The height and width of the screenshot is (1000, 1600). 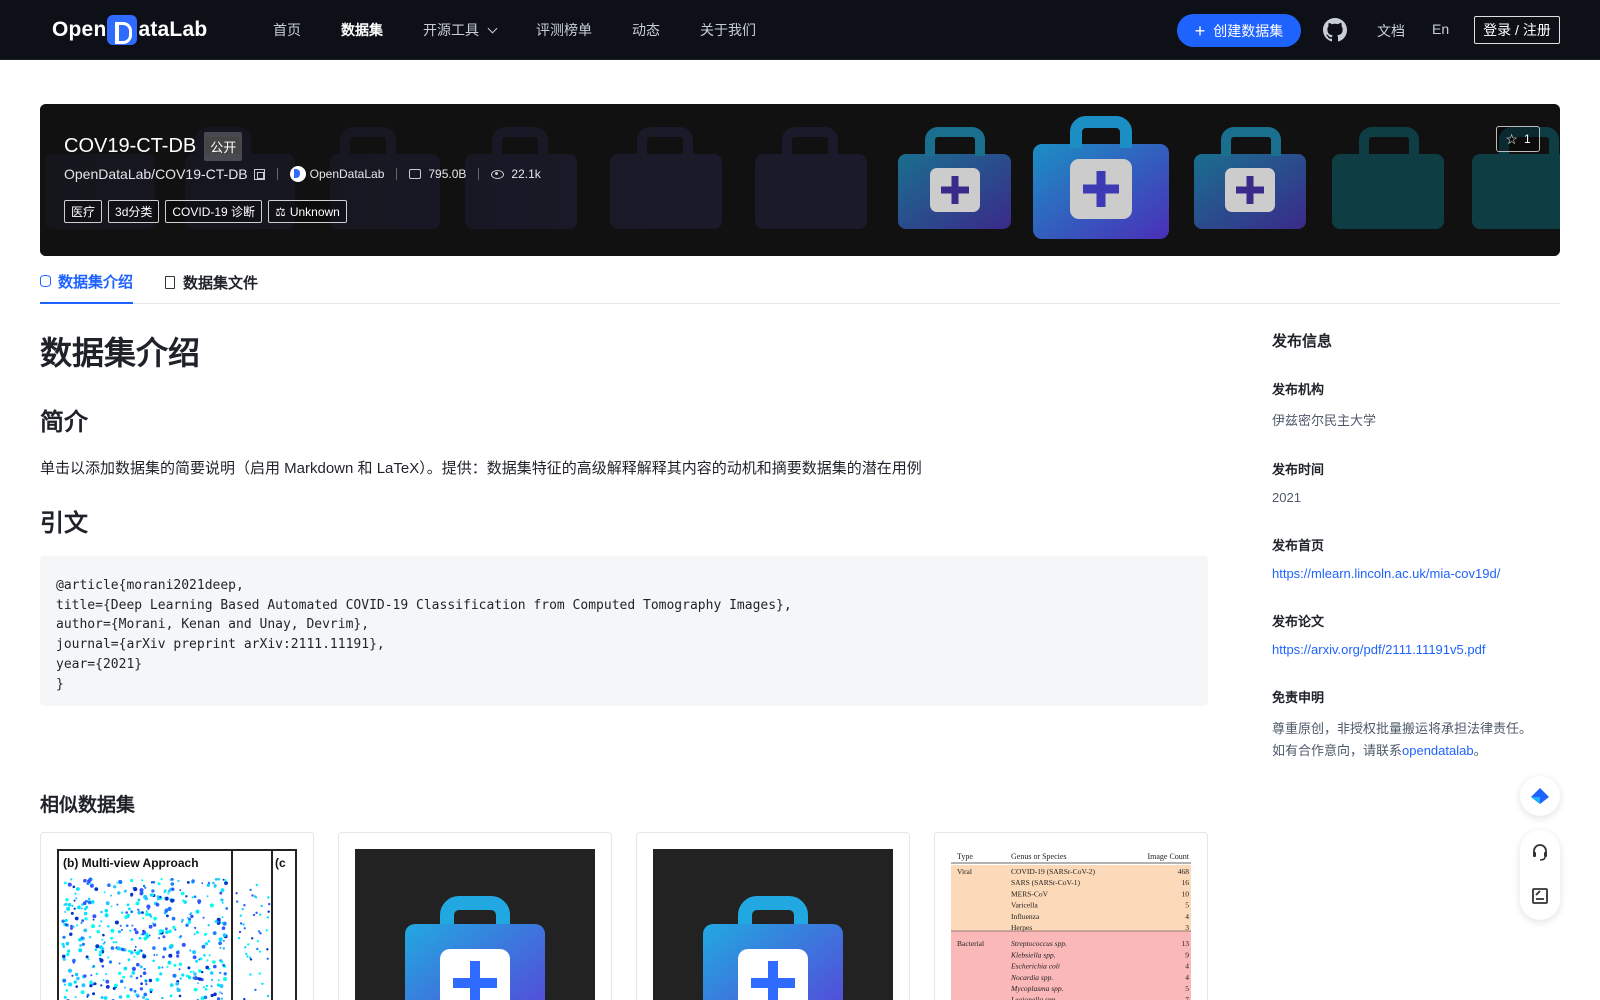 What do you see at coordinates (1417, 649) in the screenshot?
I see `paper-link: https://arxiv.org/pdf/2111.11191v5.pdf` at bounding box center [1417, 649].